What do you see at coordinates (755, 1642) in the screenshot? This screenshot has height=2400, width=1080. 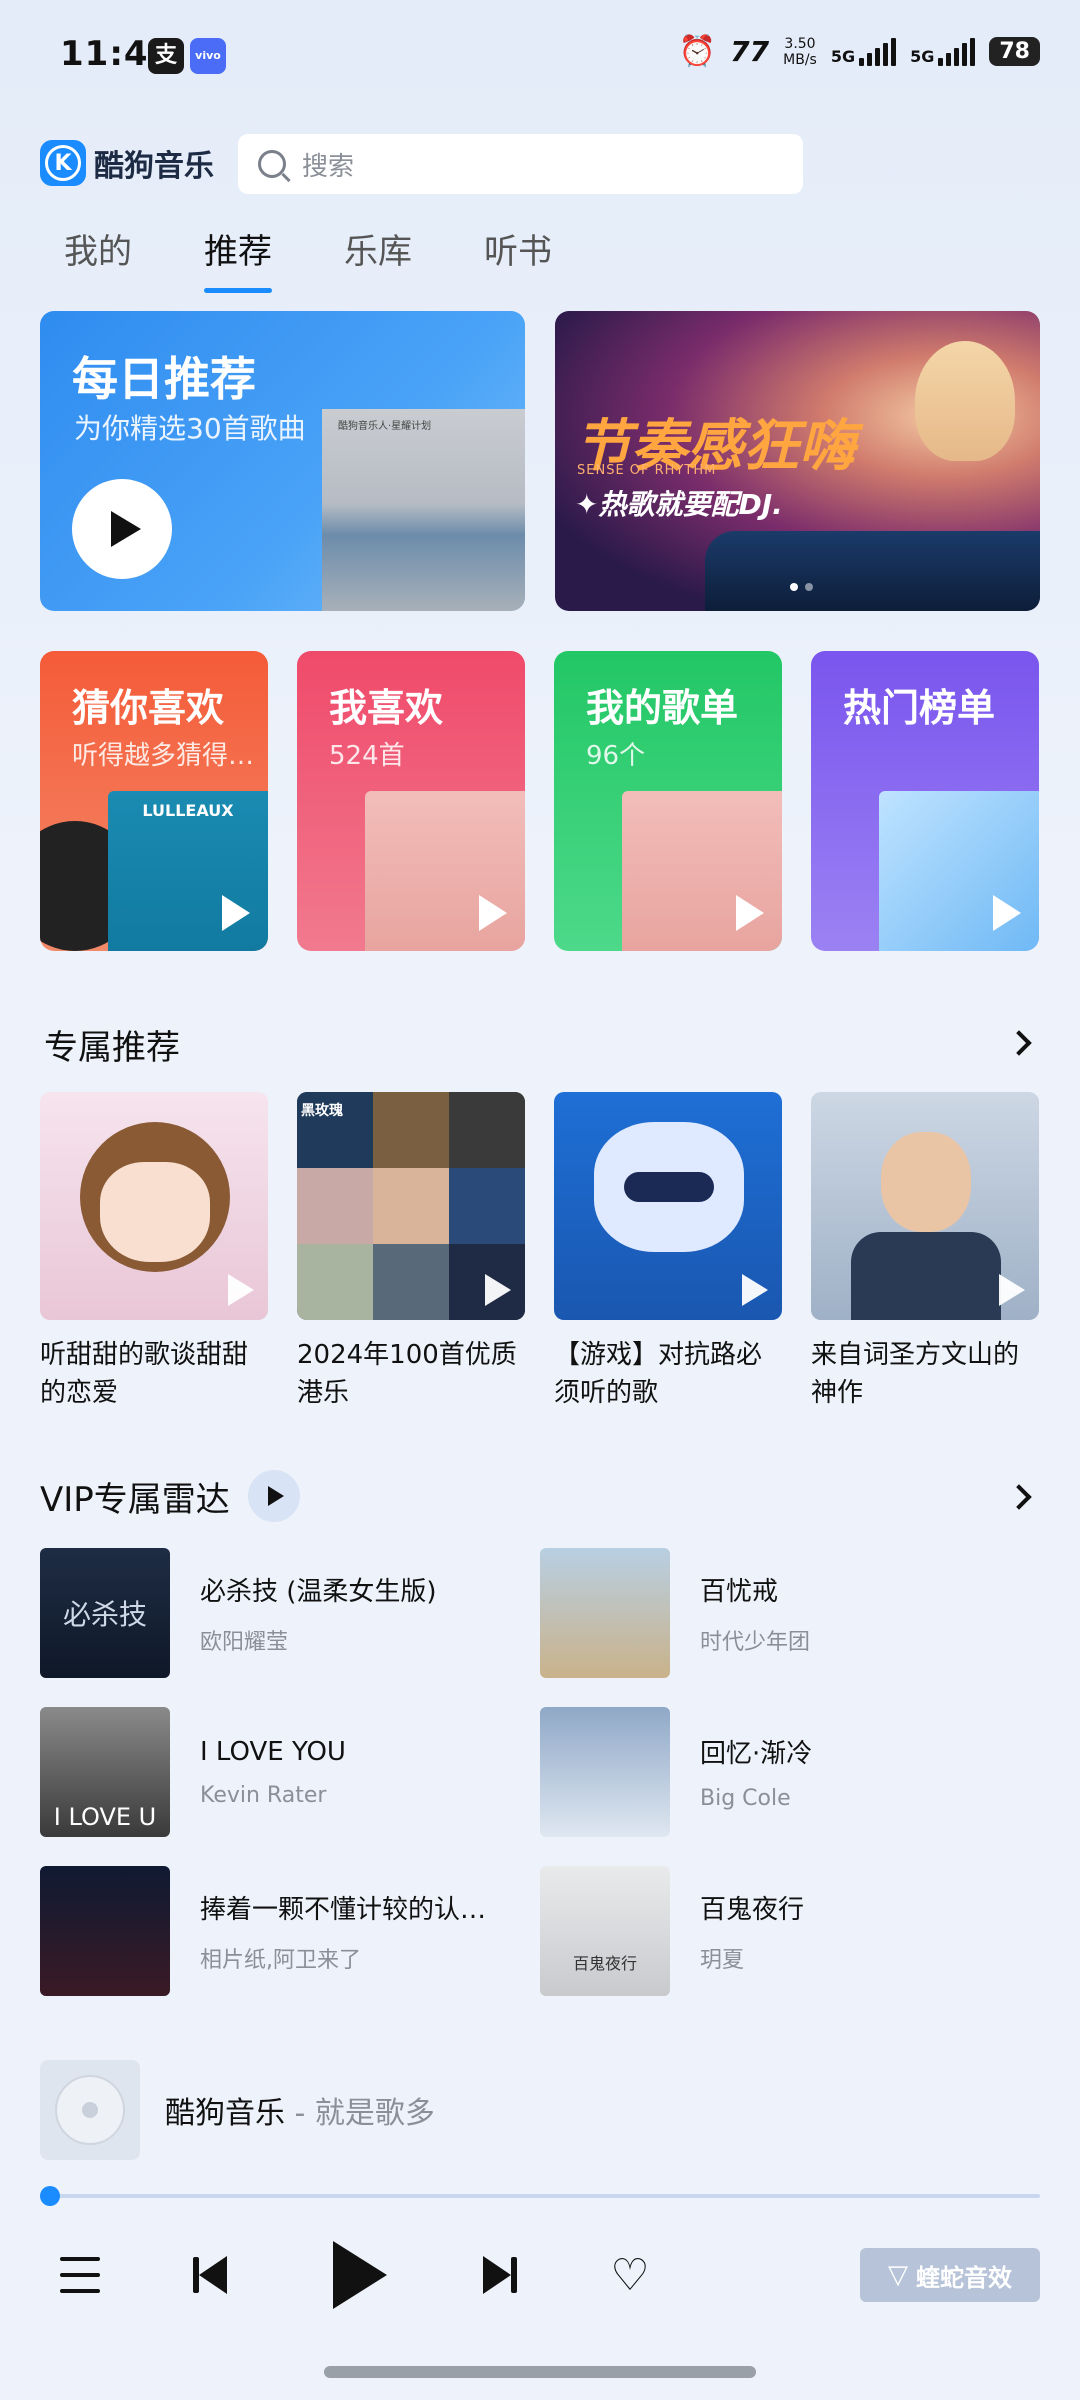 I see `song-artist: 时代少年团` at bounding box center [755, 1642].